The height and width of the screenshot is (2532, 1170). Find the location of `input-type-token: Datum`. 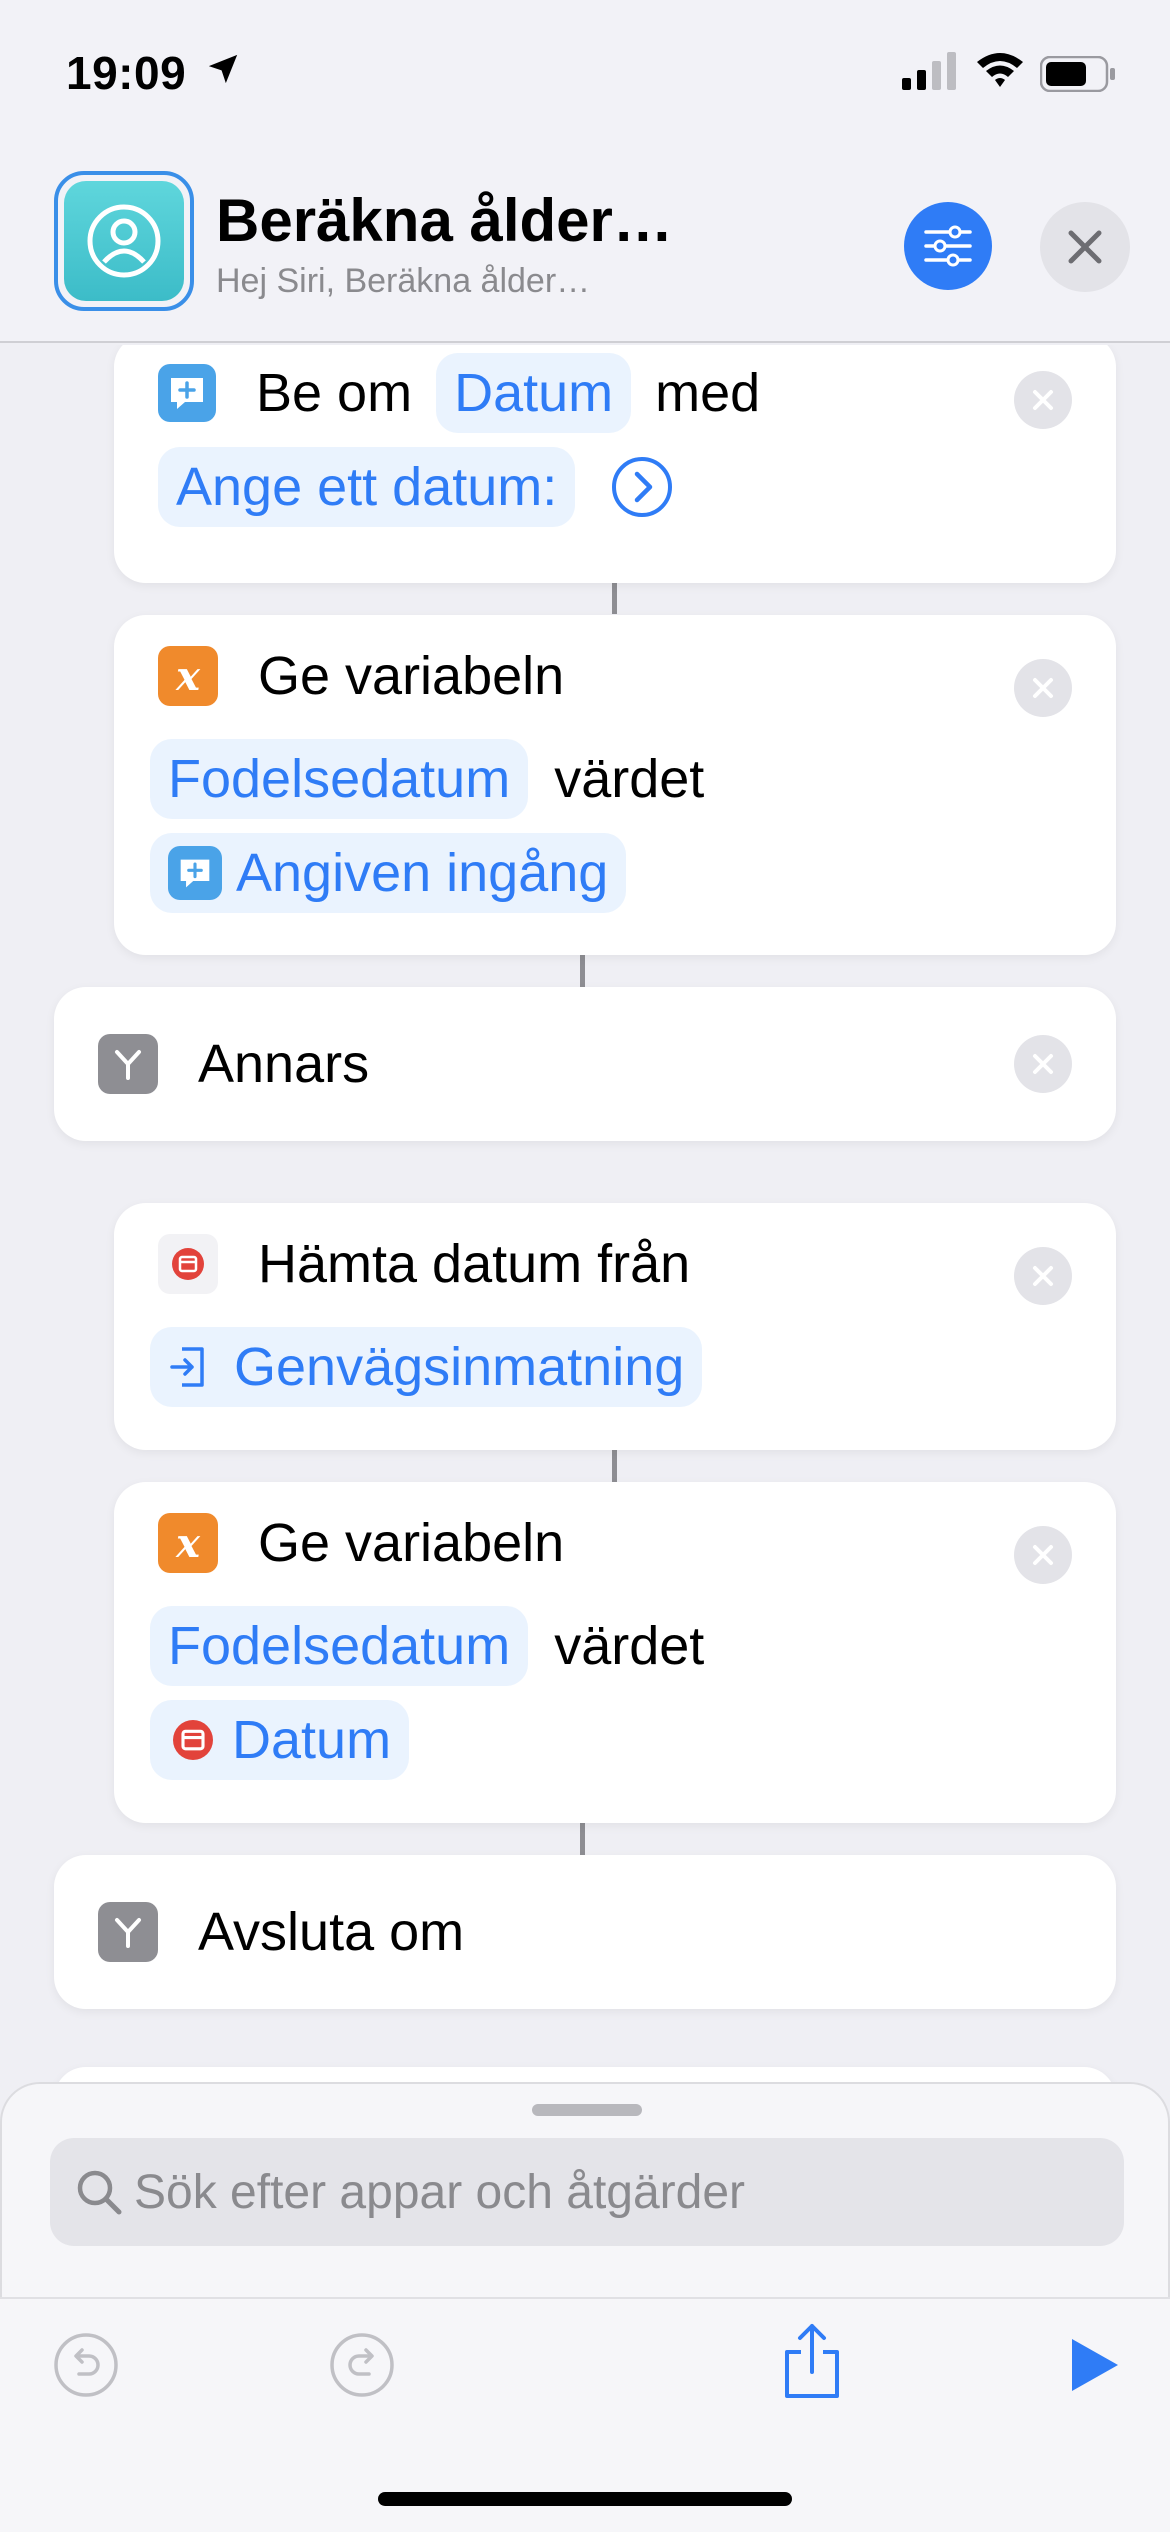

input-type-token: Datum is located at coordinates (534, 393).